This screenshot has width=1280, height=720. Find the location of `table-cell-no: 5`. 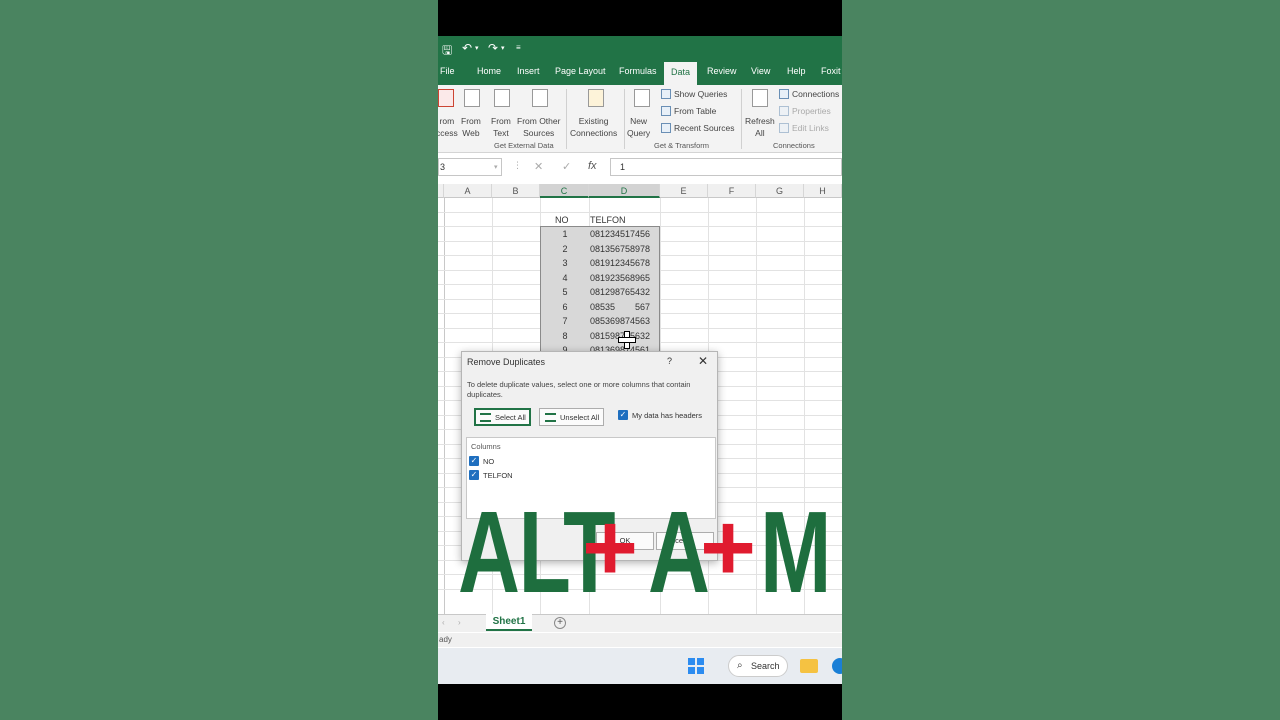

table-cell-no: 5 is located at coordinates (565, 292).